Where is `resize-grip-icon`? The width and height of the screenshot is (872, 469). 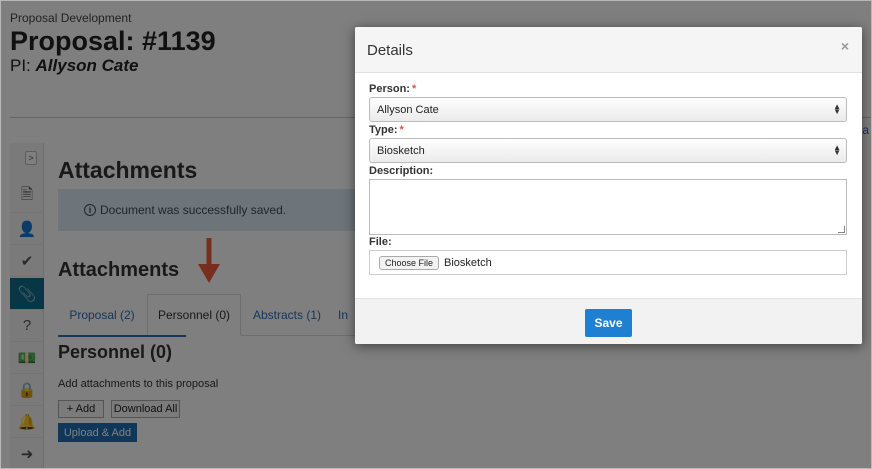 resize-grip-icon is located at coordinates (841, 229).